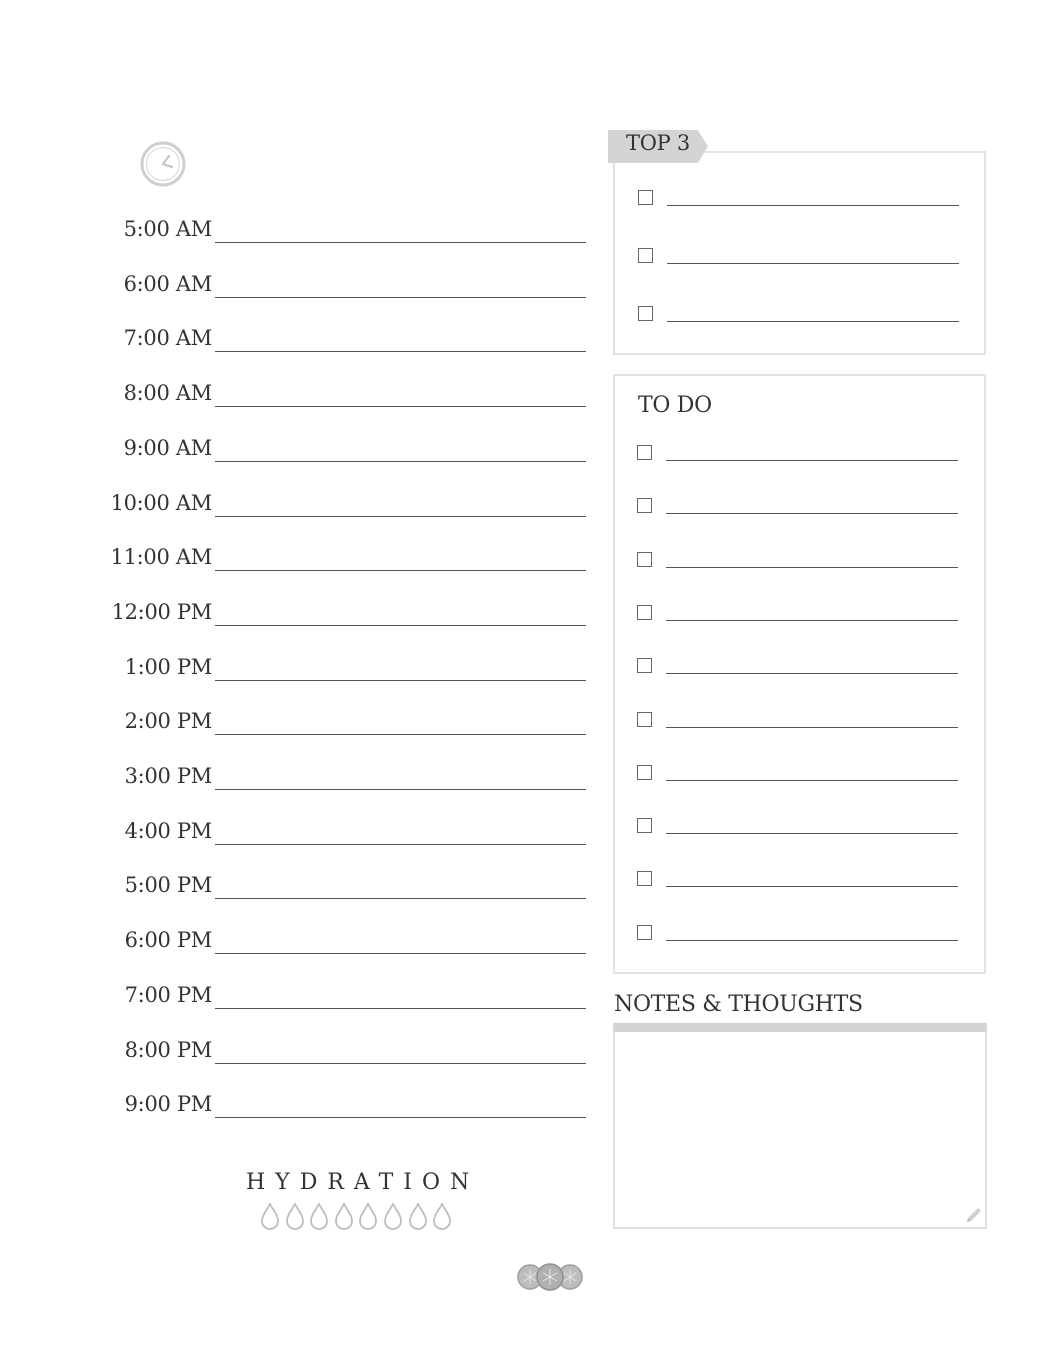 This screenshot has height=1368, width=1044. Describe the element at coordinates (363, 1182) in the screenshot. I see `hydration-title: HYDRATION` at that location.